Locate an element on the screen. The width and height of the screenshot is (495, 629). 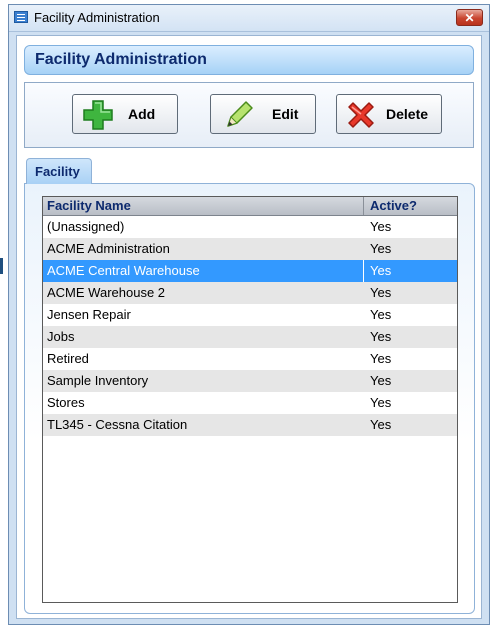
table-row: ACME Administration Yes is located at coordinates (250, 249).